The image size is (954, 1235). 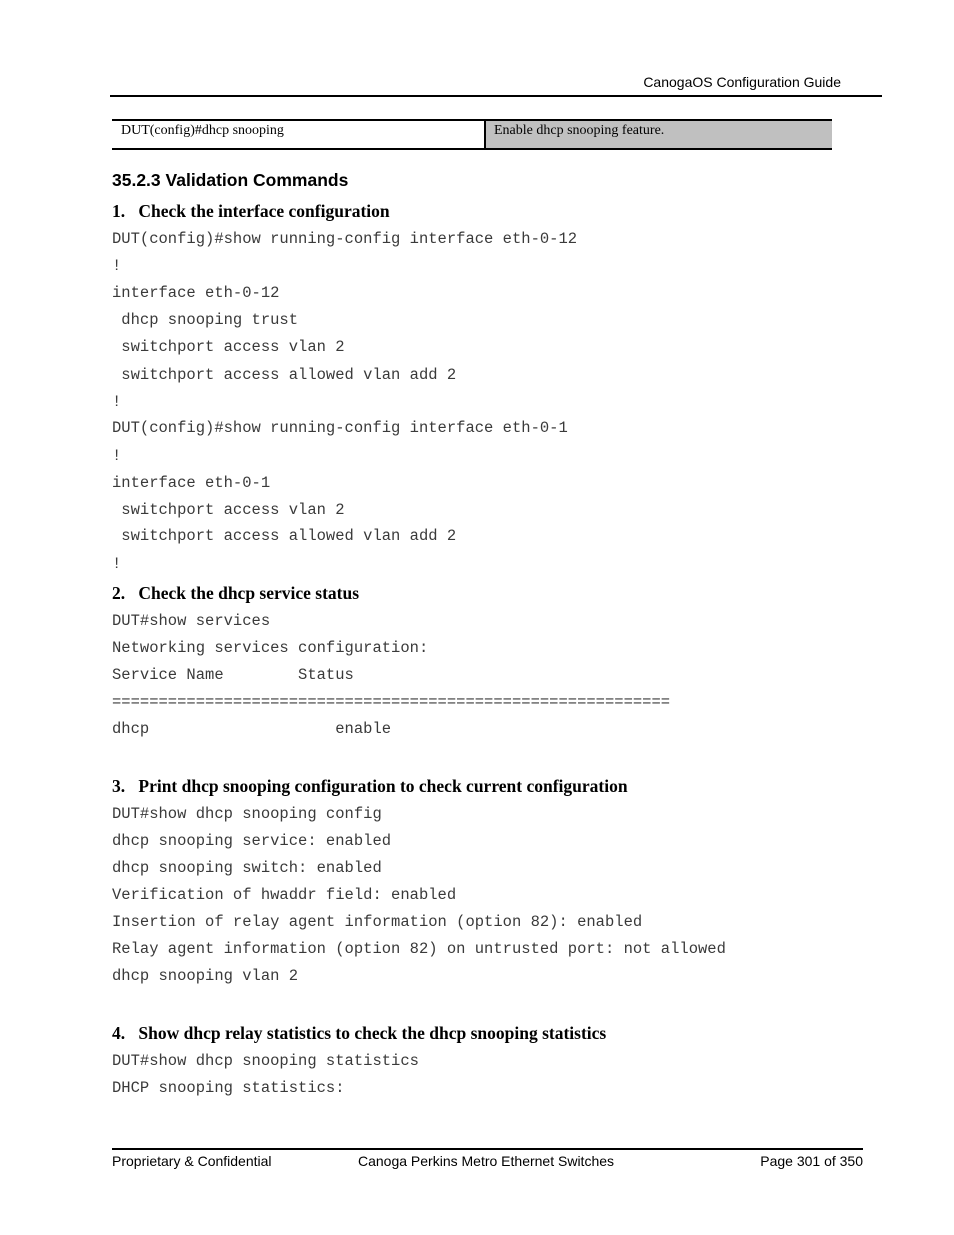 What do you see at coordinates (119, 786) in the screenshot?
I see `step-number: 3.` at bounding box center [119, 786].